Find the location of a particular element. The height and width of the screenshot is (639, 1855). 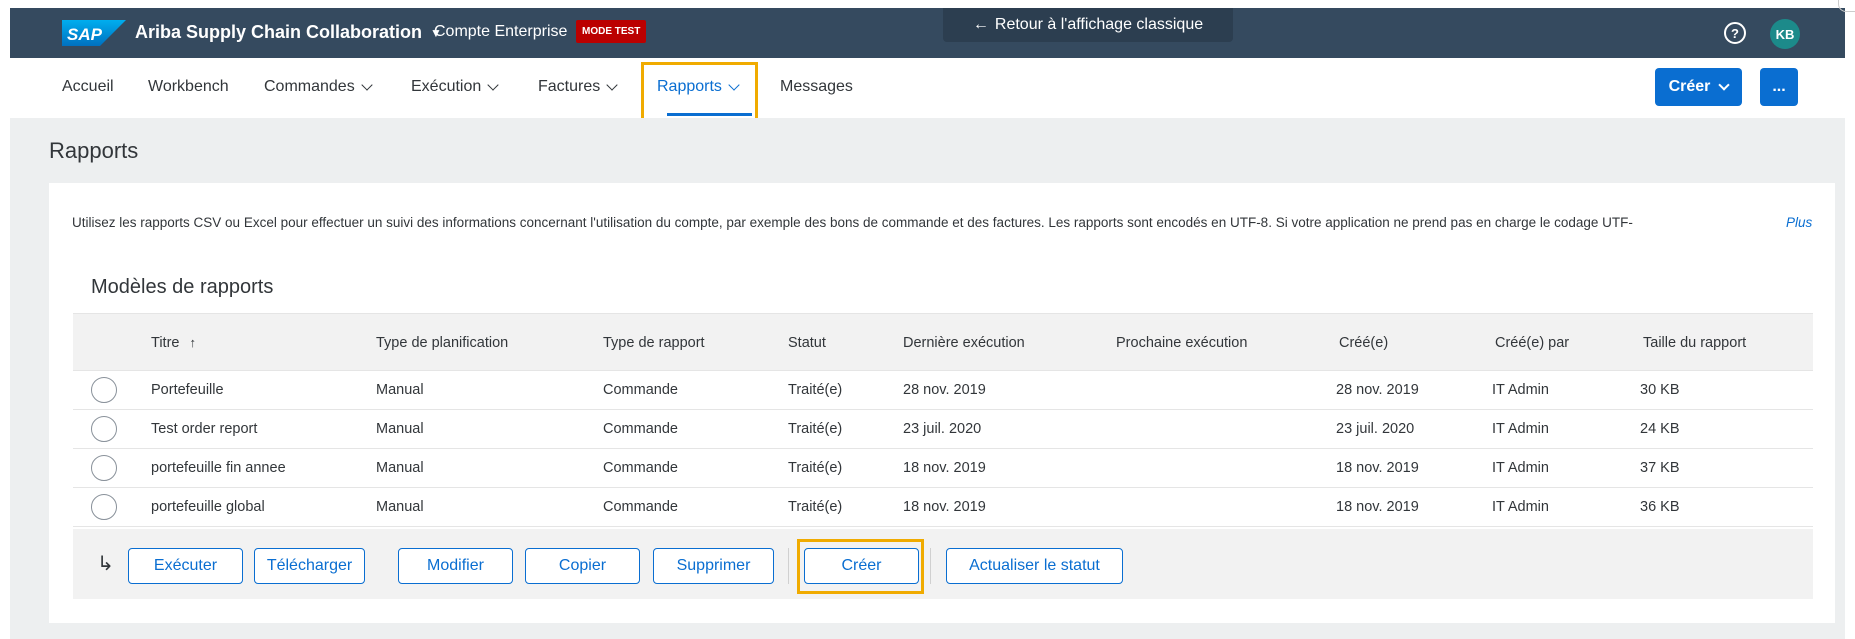

column-header-created-by: Créé(e) par is located at coordinates (1532, 343).